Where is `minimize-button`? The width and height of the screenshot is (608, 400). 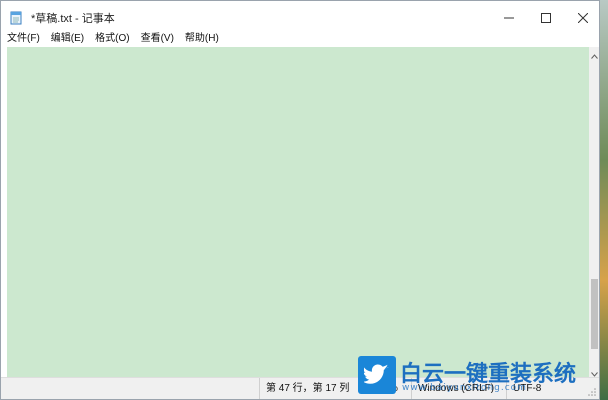 minimize-button is located at coordinates (509, 17).